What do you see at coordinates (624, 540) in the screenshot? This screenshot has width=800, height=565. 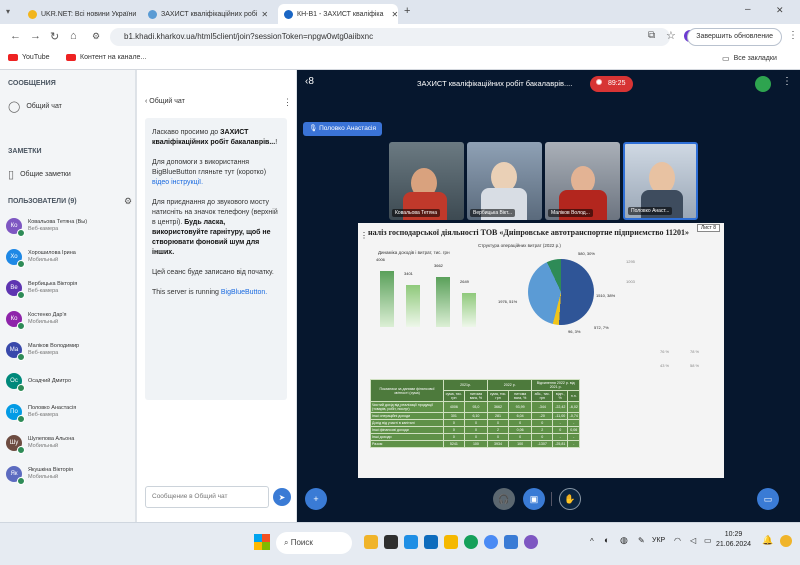 I see `tray-app-icon: ◍` at bounding box center [624, 540].